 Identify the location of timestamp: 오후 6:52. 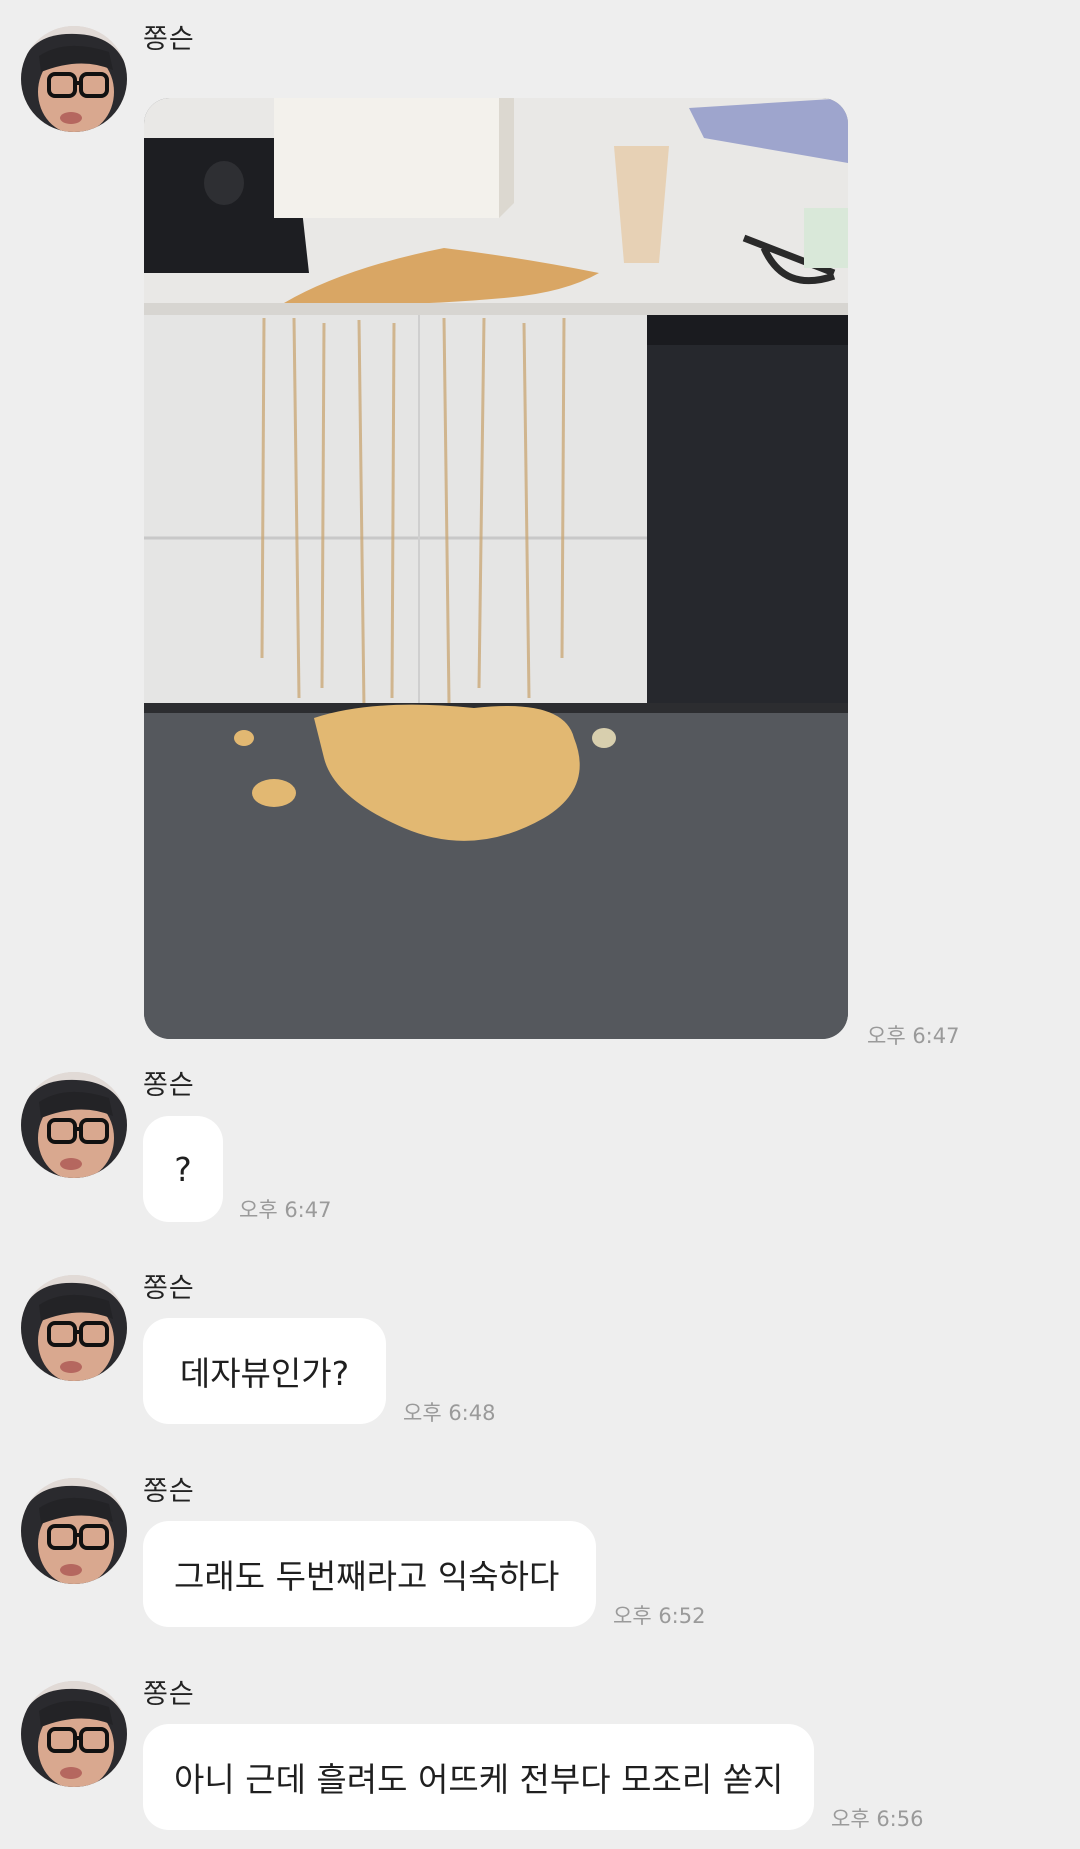
(659, 1616).